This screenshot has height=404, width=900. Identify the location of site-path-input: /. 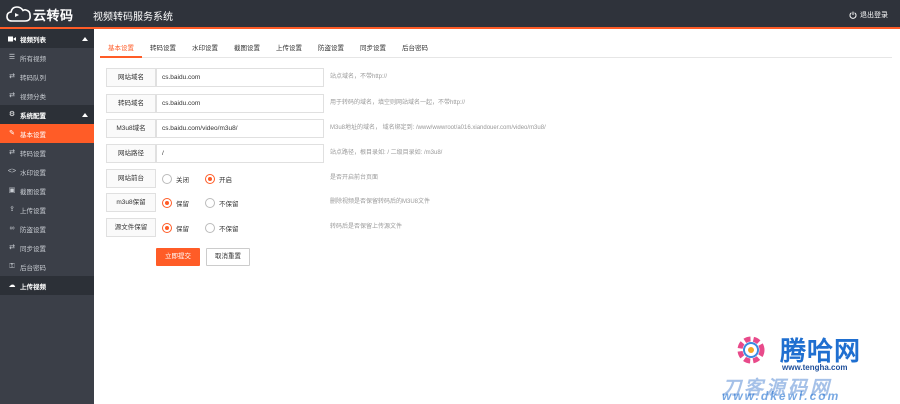
(240, 153).